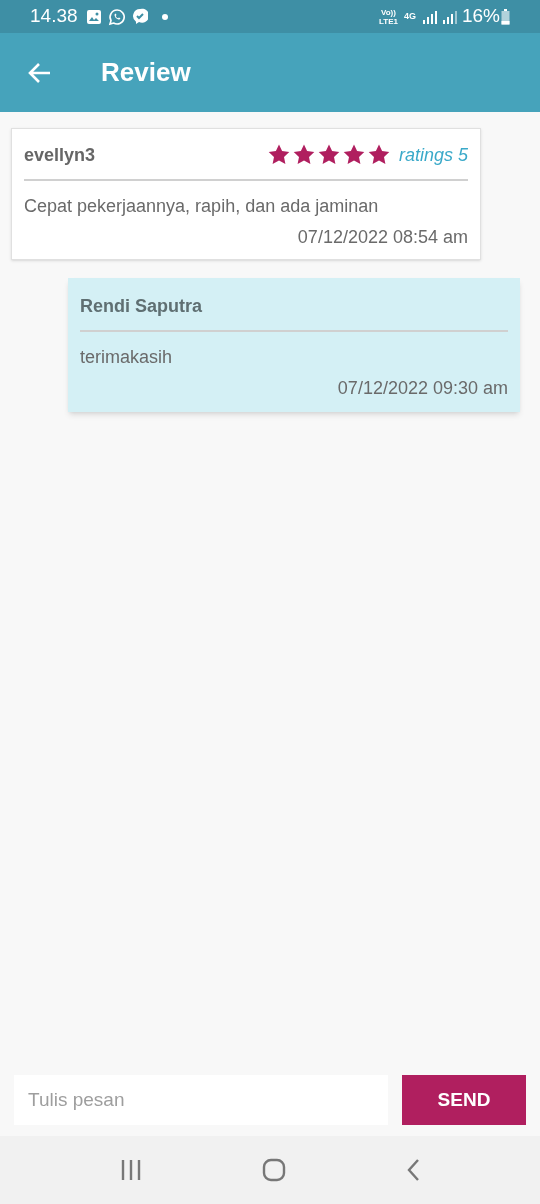  I want to click on dot-icon, so click(164, 16).